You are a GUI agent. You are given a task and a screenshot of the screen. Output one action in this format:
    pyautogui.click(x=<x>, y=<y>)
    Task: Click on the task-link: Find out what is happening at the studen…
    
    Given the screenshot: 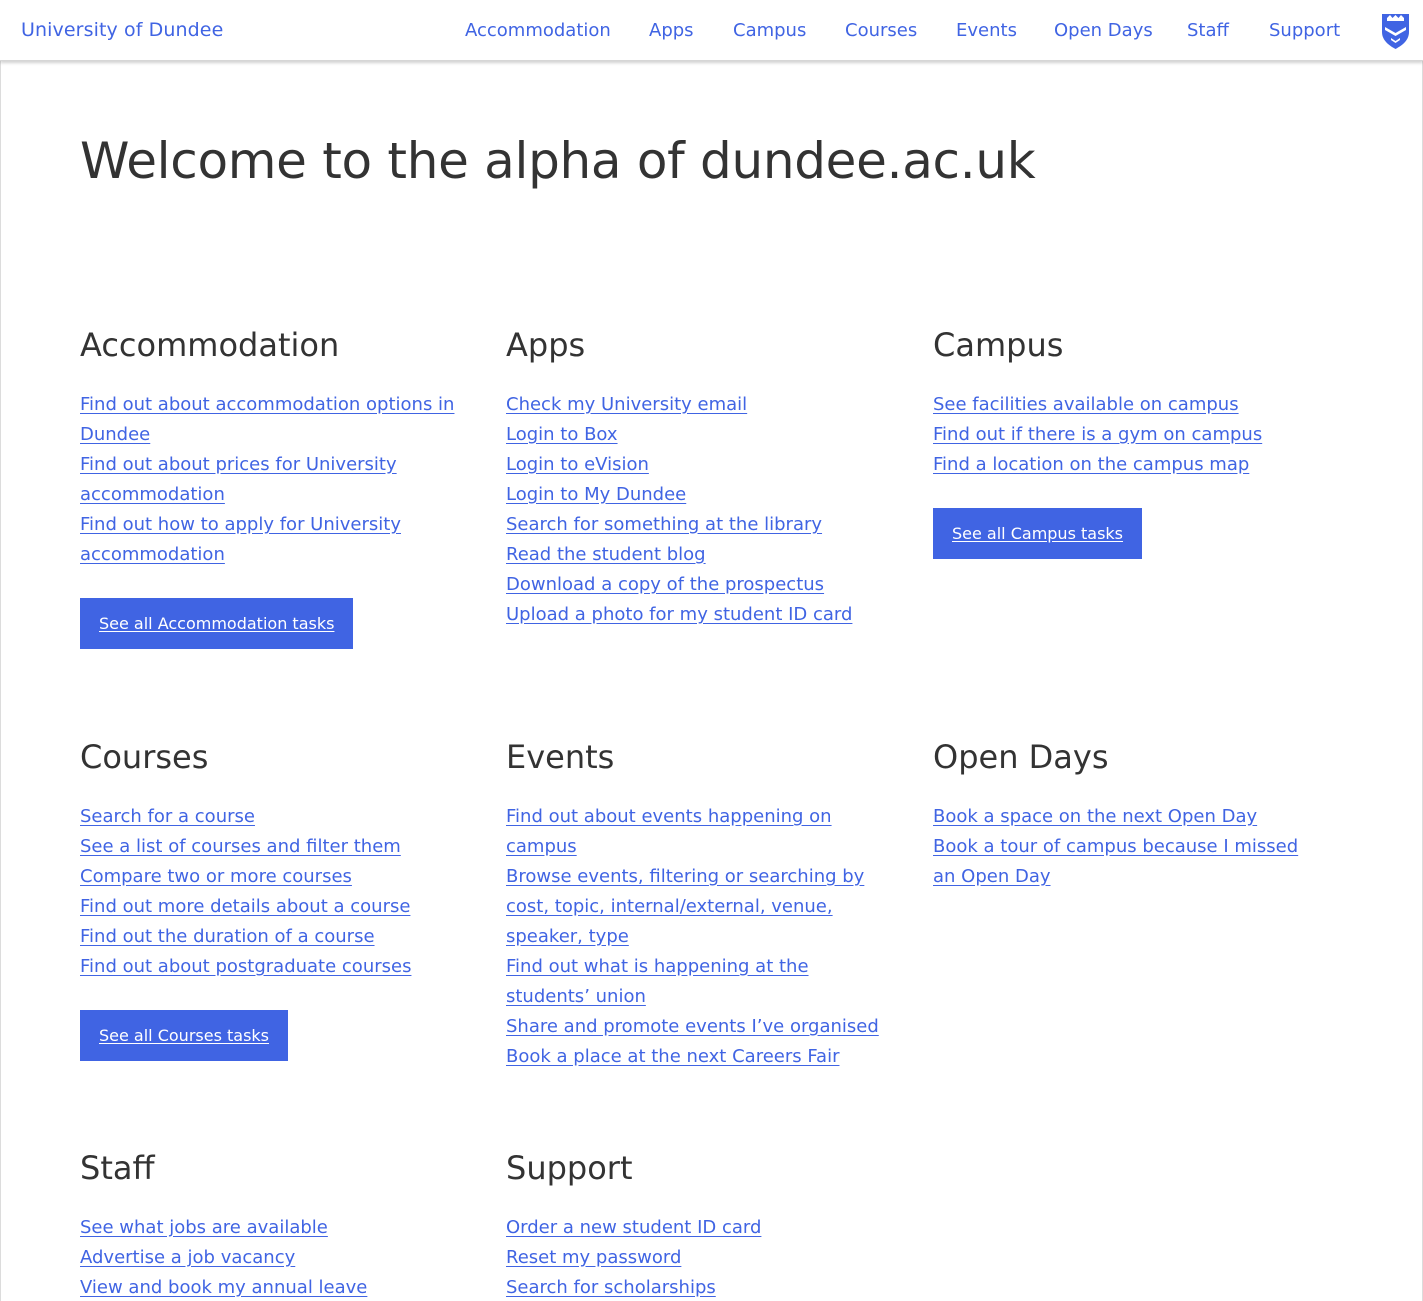 What is the action you would take?
    pyautogui.click(x=657, y=981)
    